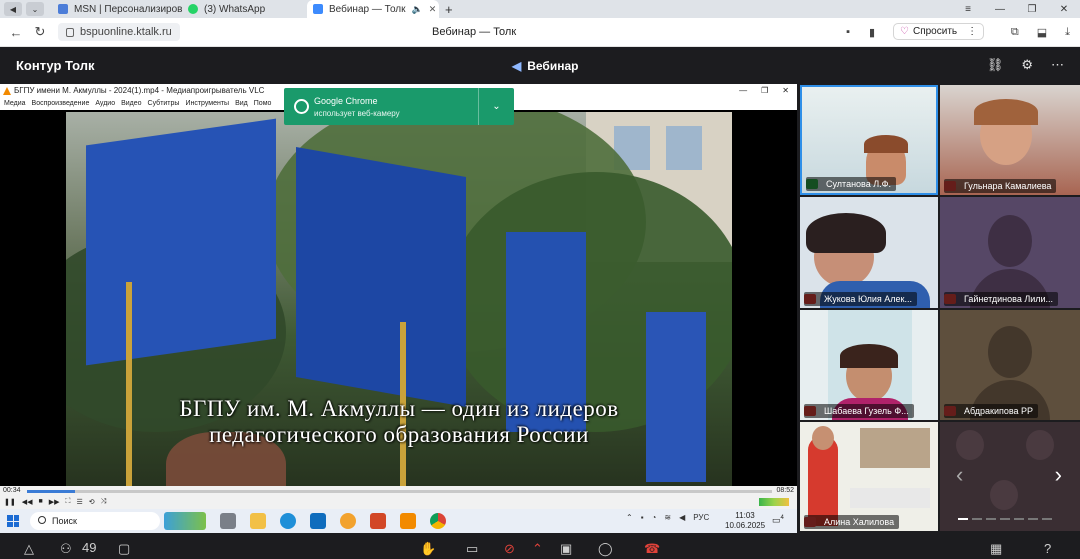 Image resolution: width=1080 pixels, height=559 pixels. I want to click on task-view-icon, so click(228, 521).